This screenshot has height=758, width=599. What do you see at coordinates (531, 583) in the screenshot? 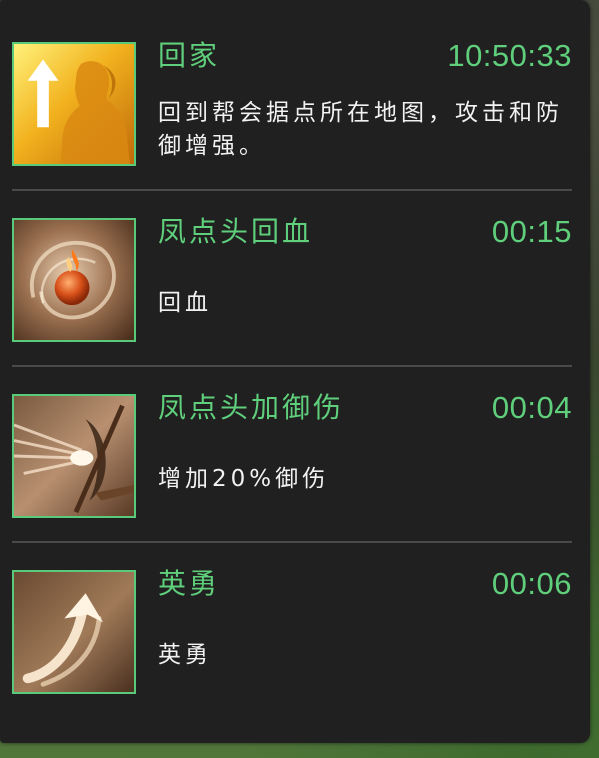
I see `buff-timer: 00:06` at bounding box center [531, 583].